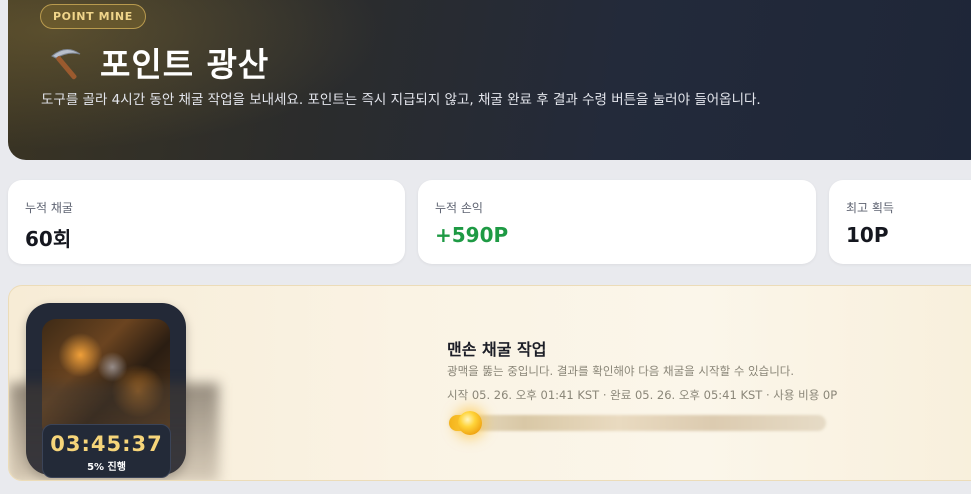 The width and height of the screenshot is (971, 494). I want to click on stat-label: 누적 손익, so click(459, 208).